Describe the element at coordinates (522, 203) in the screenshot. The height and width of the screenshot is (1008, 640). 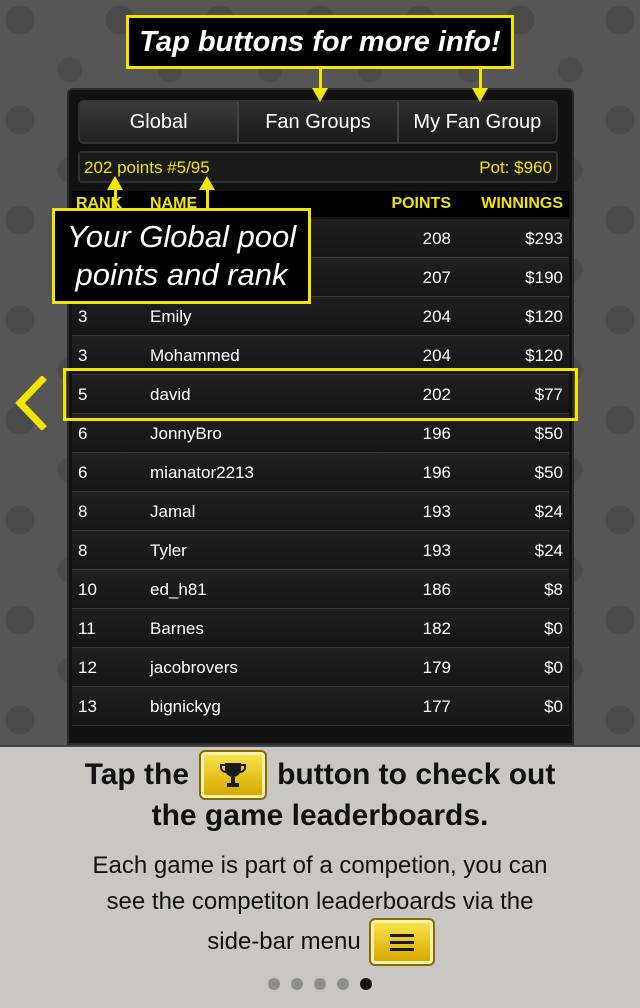
I see `header-winnings: WINNINGS` at that location.